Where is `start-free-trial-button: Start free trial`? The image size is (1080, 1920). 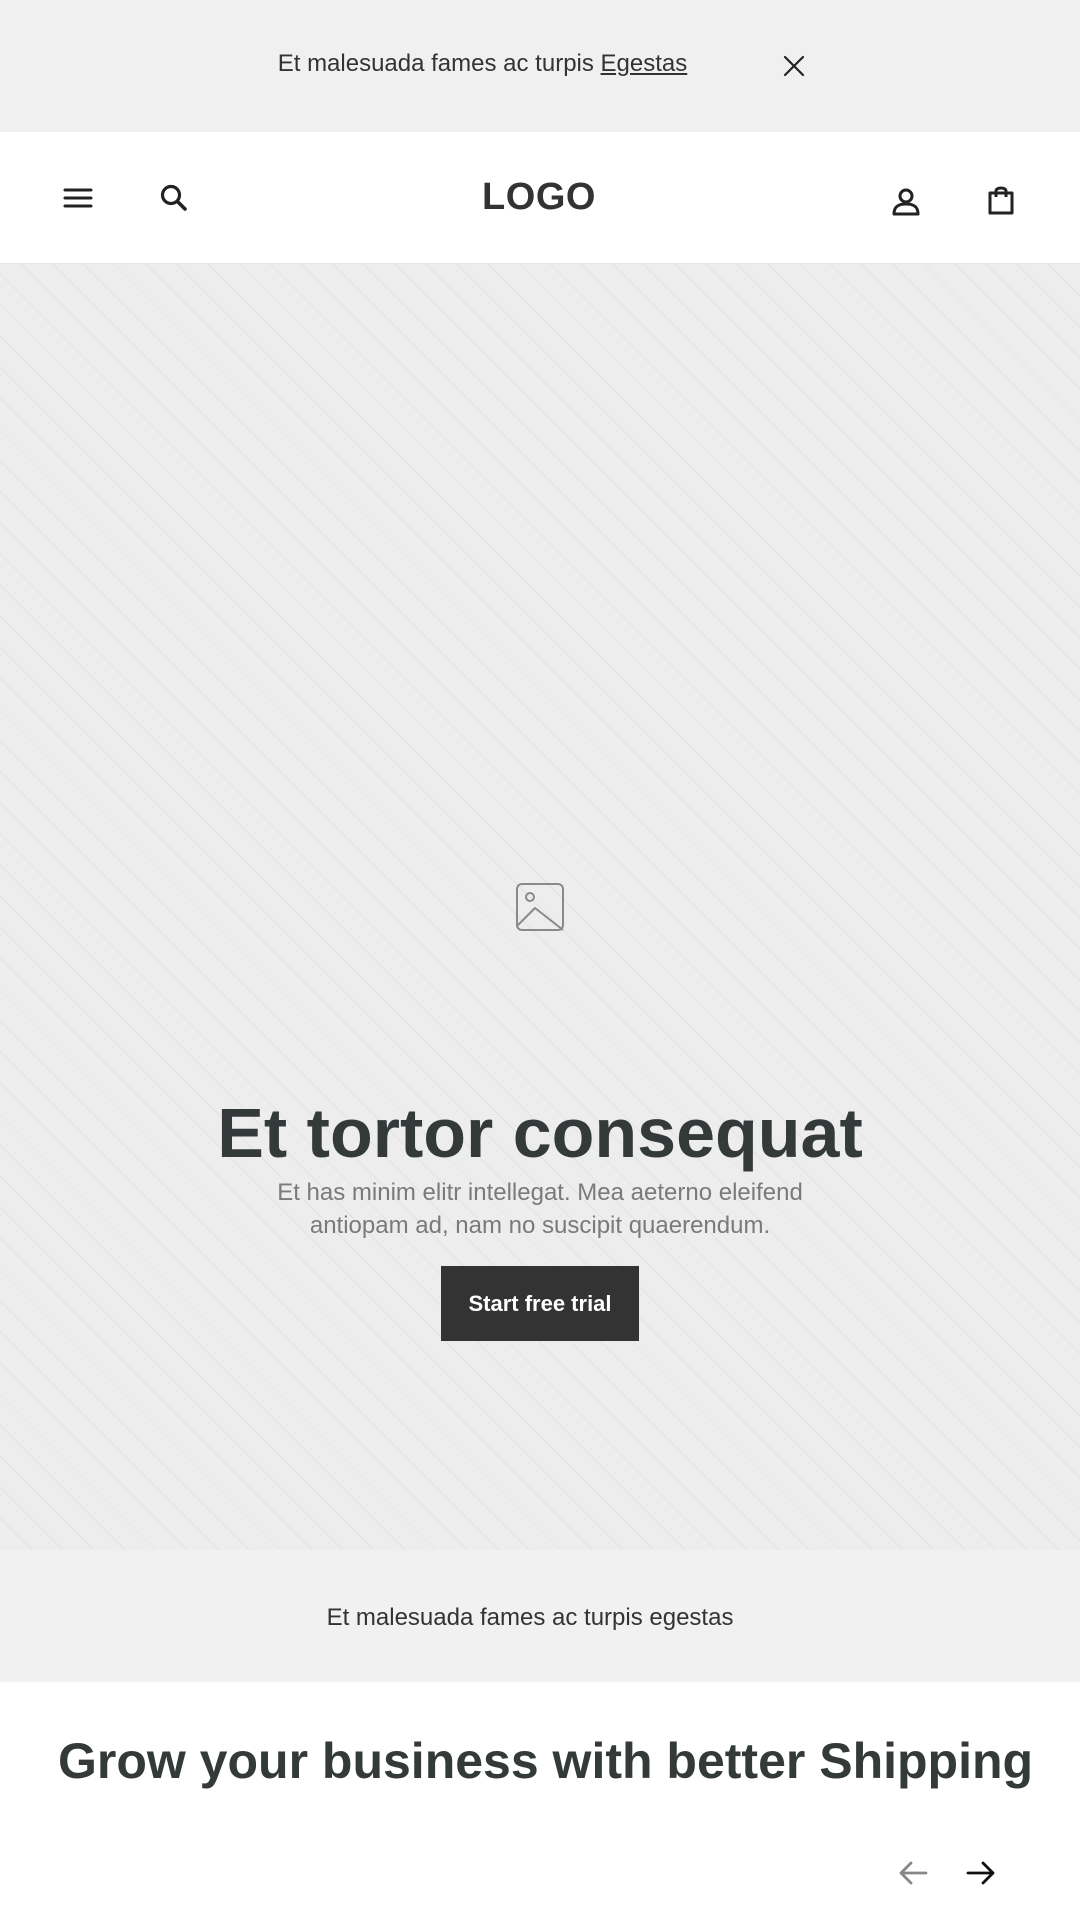
start-free-trial-button: Start free trial is located at coordinates (540, 1303).